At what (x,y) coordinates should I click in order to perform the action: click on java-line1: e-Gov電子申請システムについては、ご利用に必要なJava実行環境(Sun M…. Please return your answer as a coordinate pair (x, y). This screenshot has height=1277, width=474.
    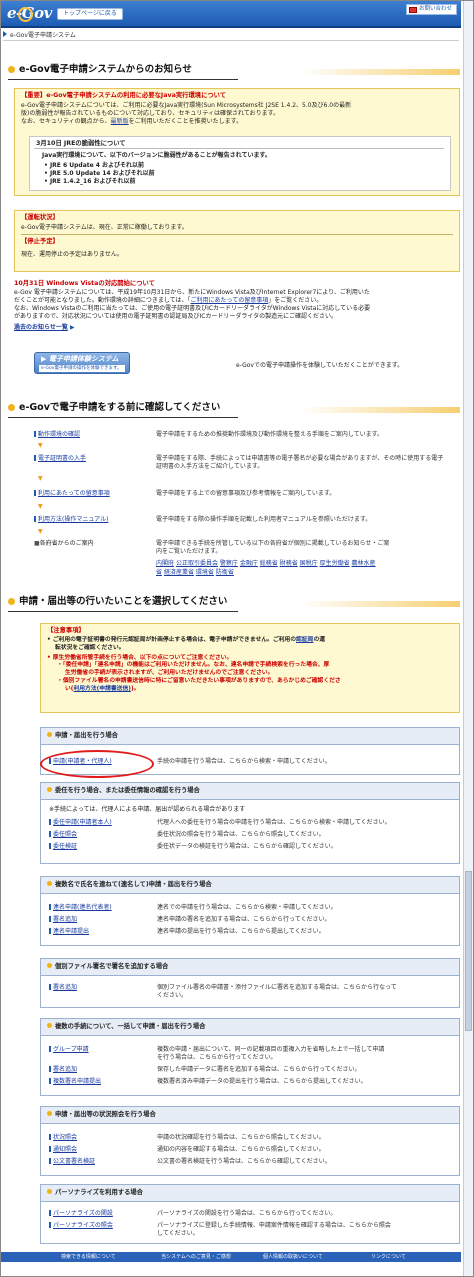
    Looking at the image, I should click on (186, 105).